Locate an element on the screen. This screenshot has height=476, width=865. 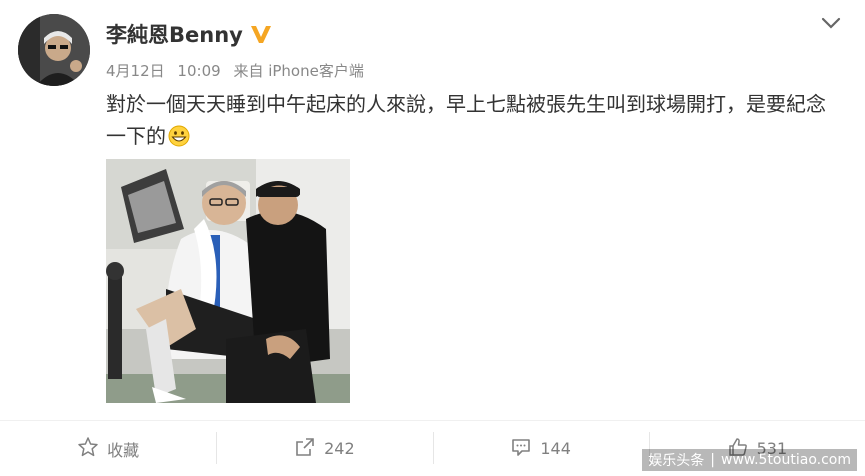
comment-button: 144 is located at coordinates (540, 448).